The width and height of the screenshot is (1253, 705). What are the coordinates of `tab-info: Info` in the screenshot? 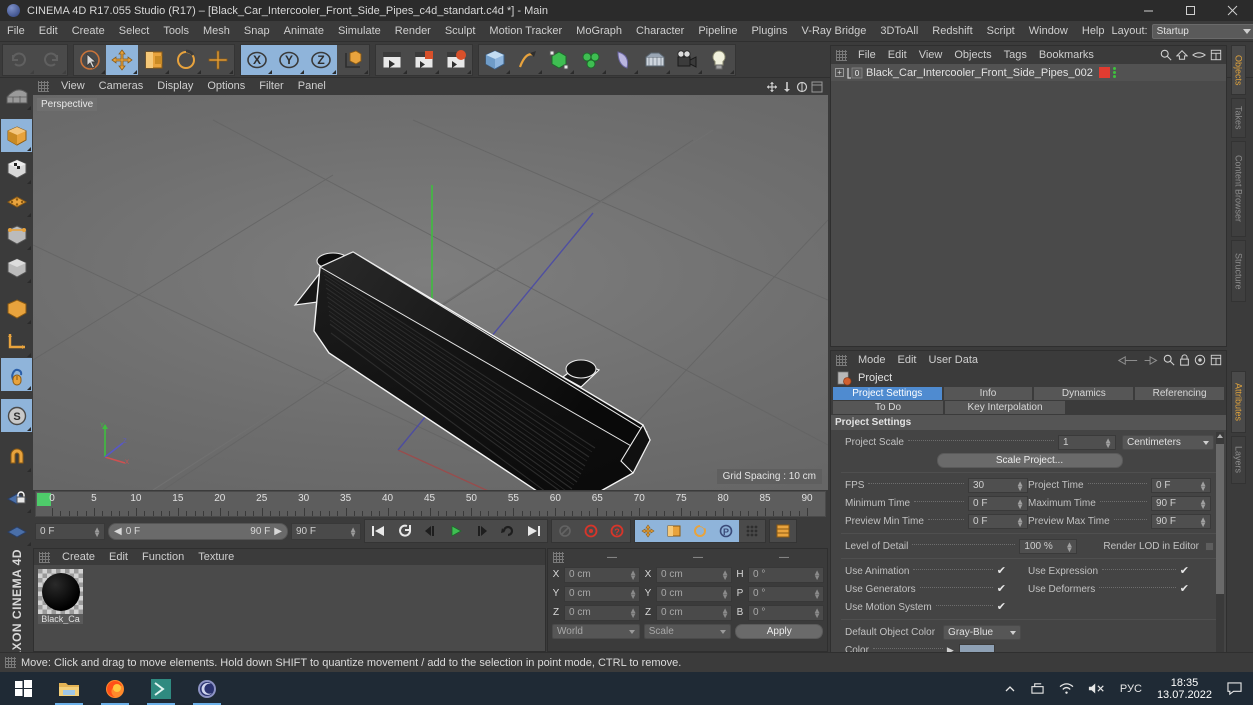 It's located at (988, 393).